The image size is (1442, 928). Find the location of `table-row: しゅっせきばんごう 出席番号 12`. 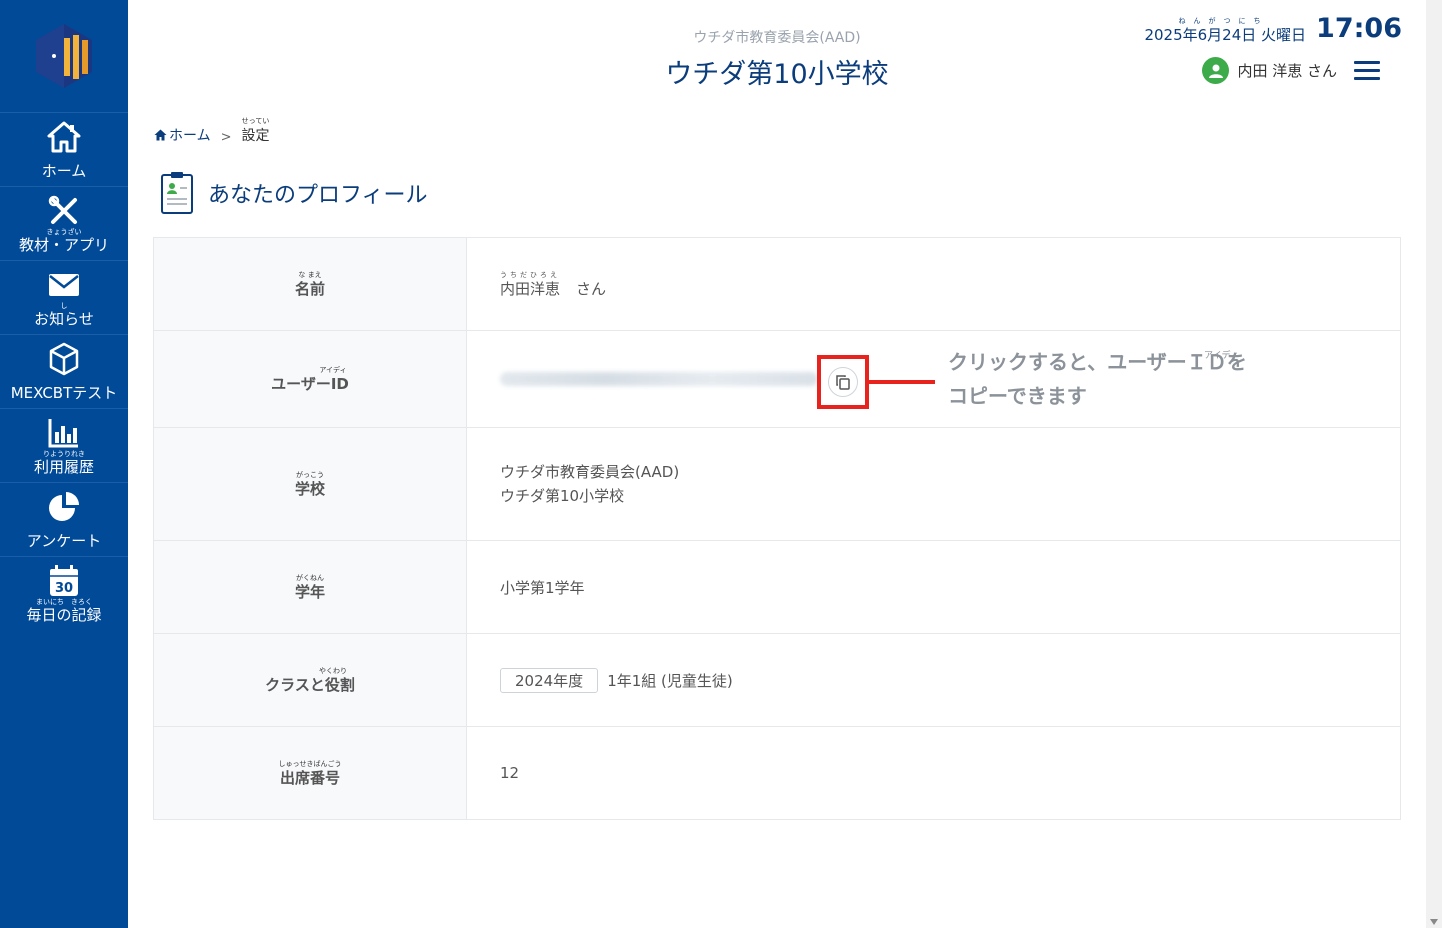

table-row: しゅっせきばんごう 出席番号 12 is located at coordinates (777, 773).